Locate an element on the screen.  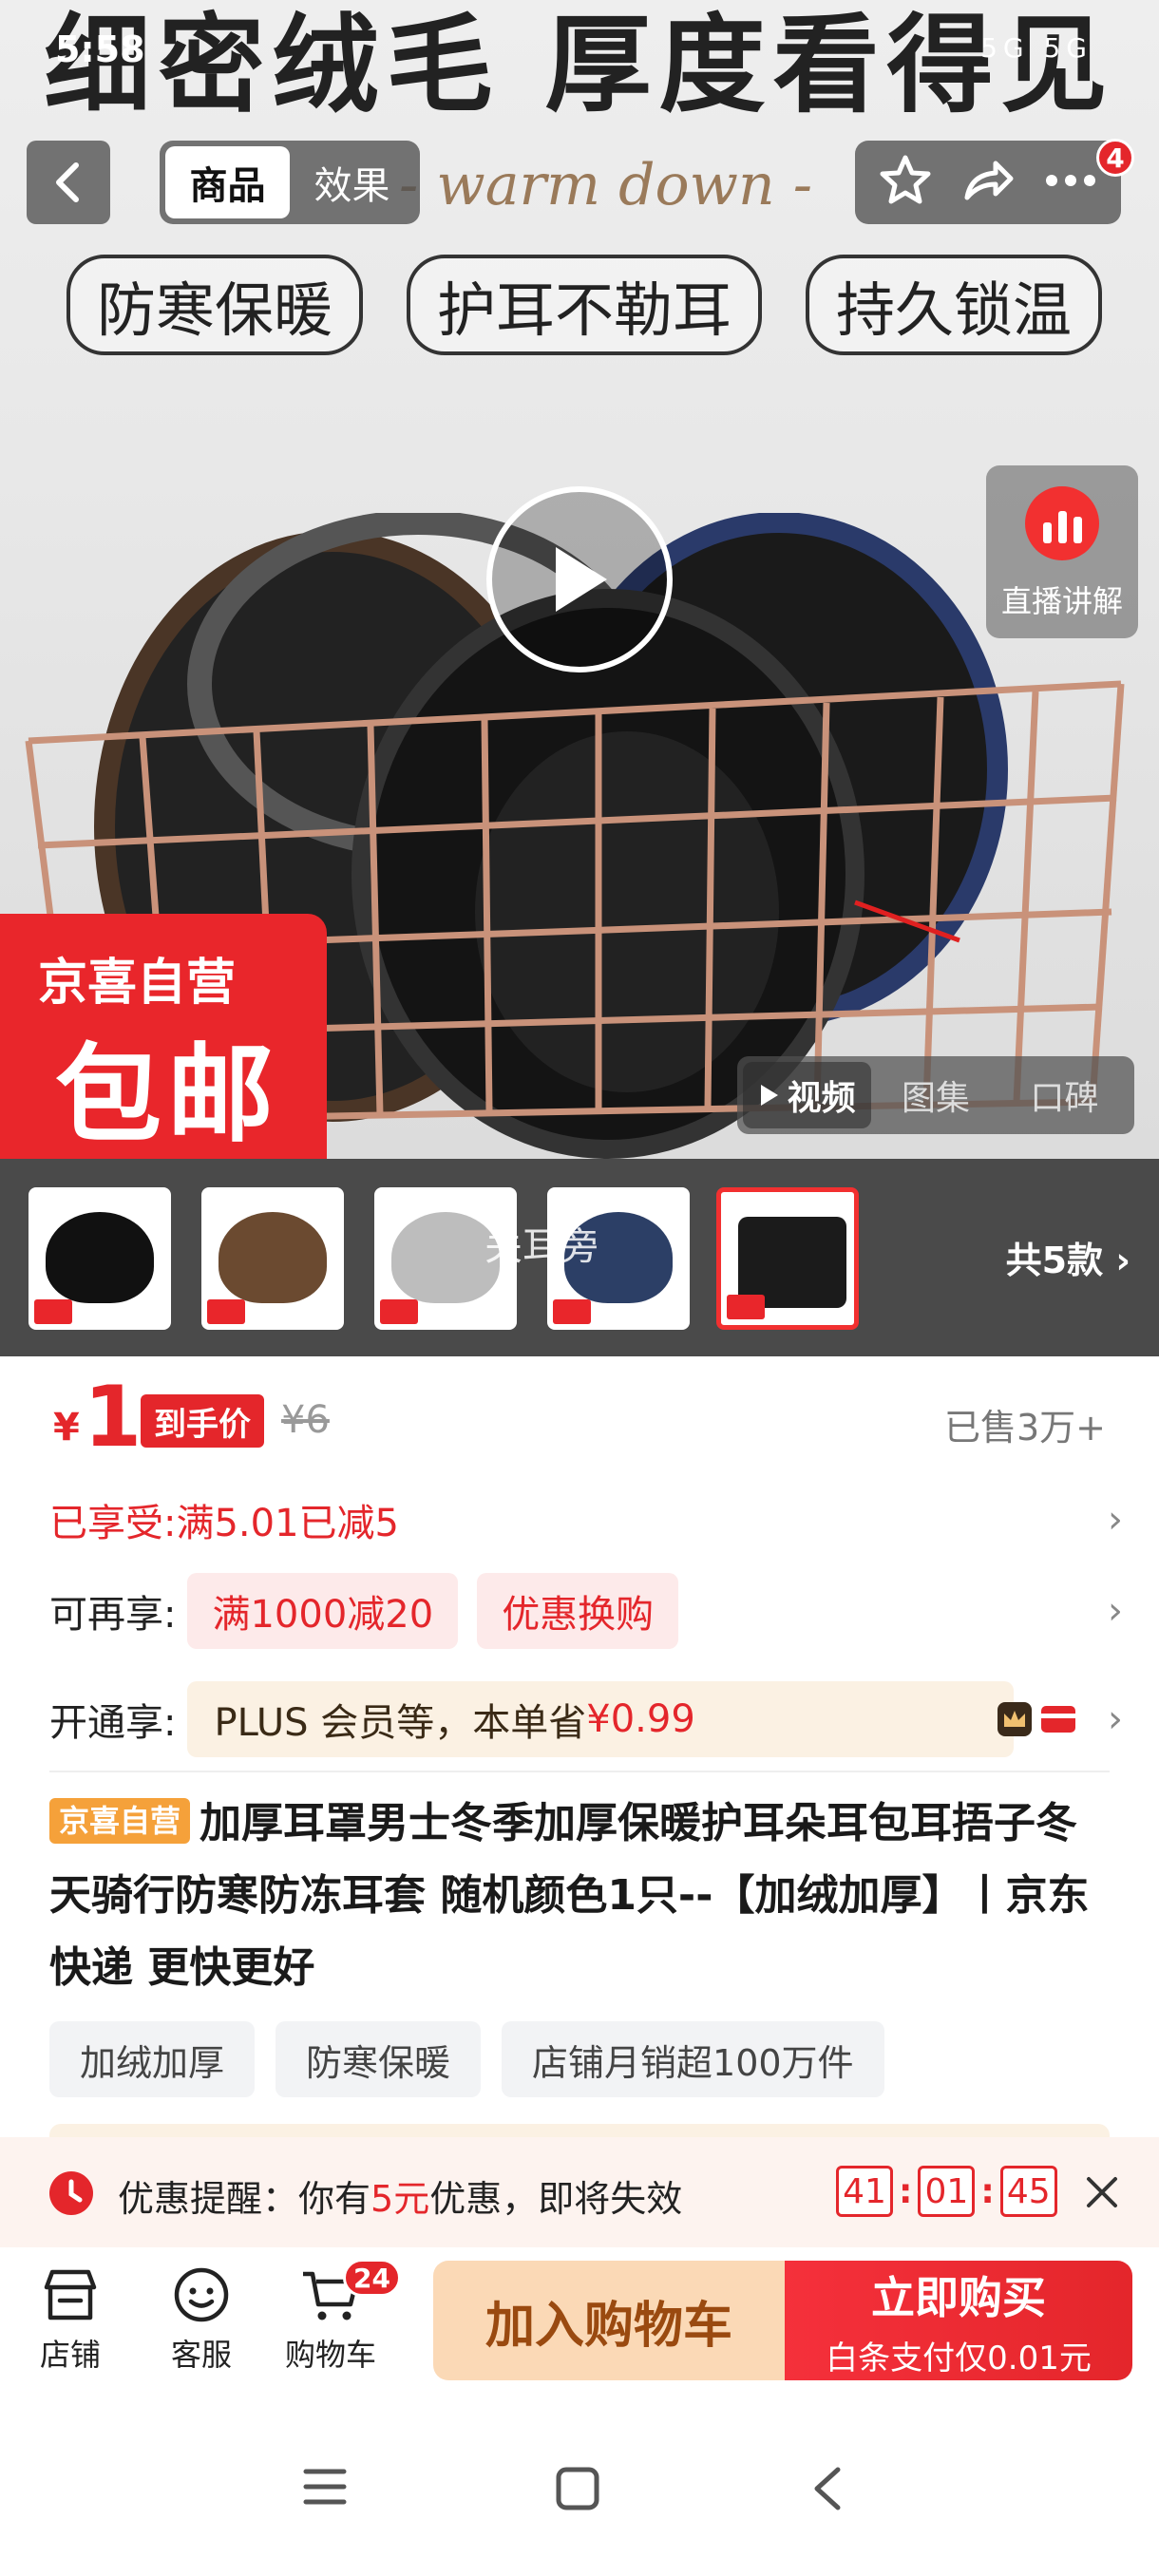
cart-icon: 24 is located at coordinates (350, 2291).